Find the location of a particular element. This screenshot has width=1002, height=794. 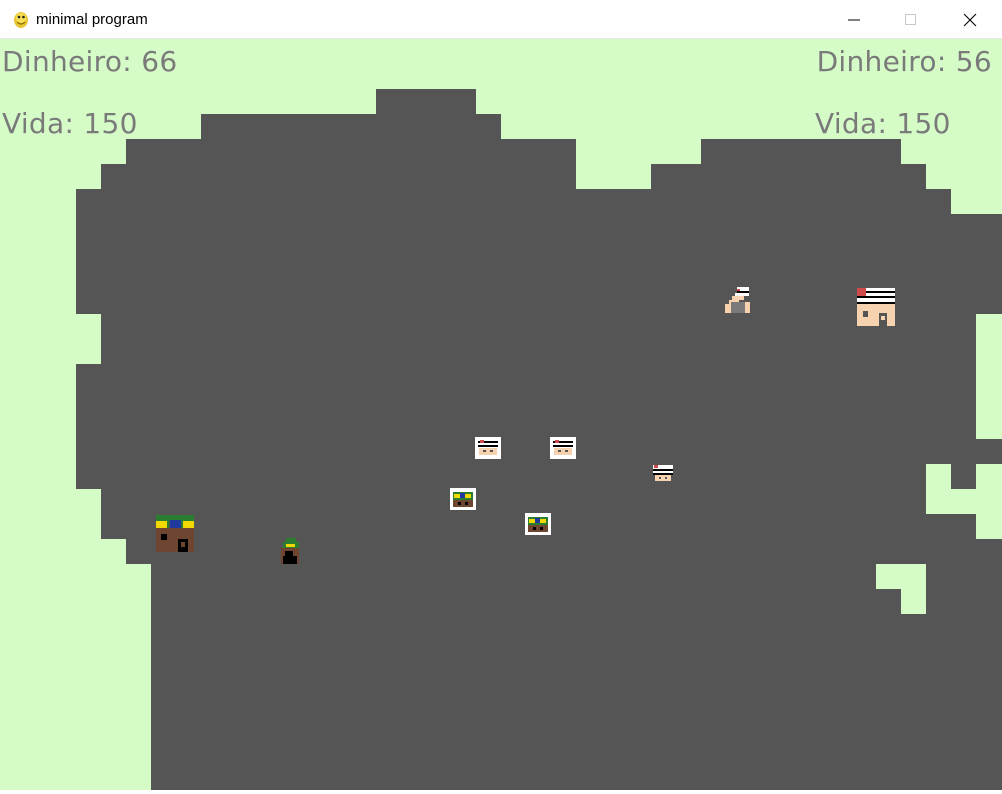

close-button is located at coordinates (970, 19).